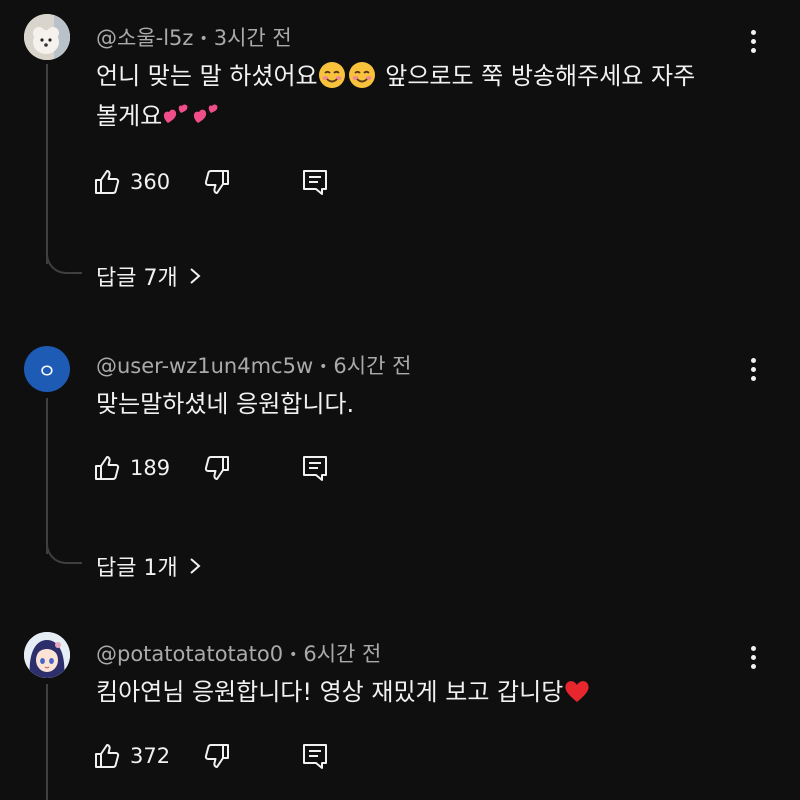 The height and width of the screenshot is (800, 800). I want to click on like-count: 189, so click(150, 468).